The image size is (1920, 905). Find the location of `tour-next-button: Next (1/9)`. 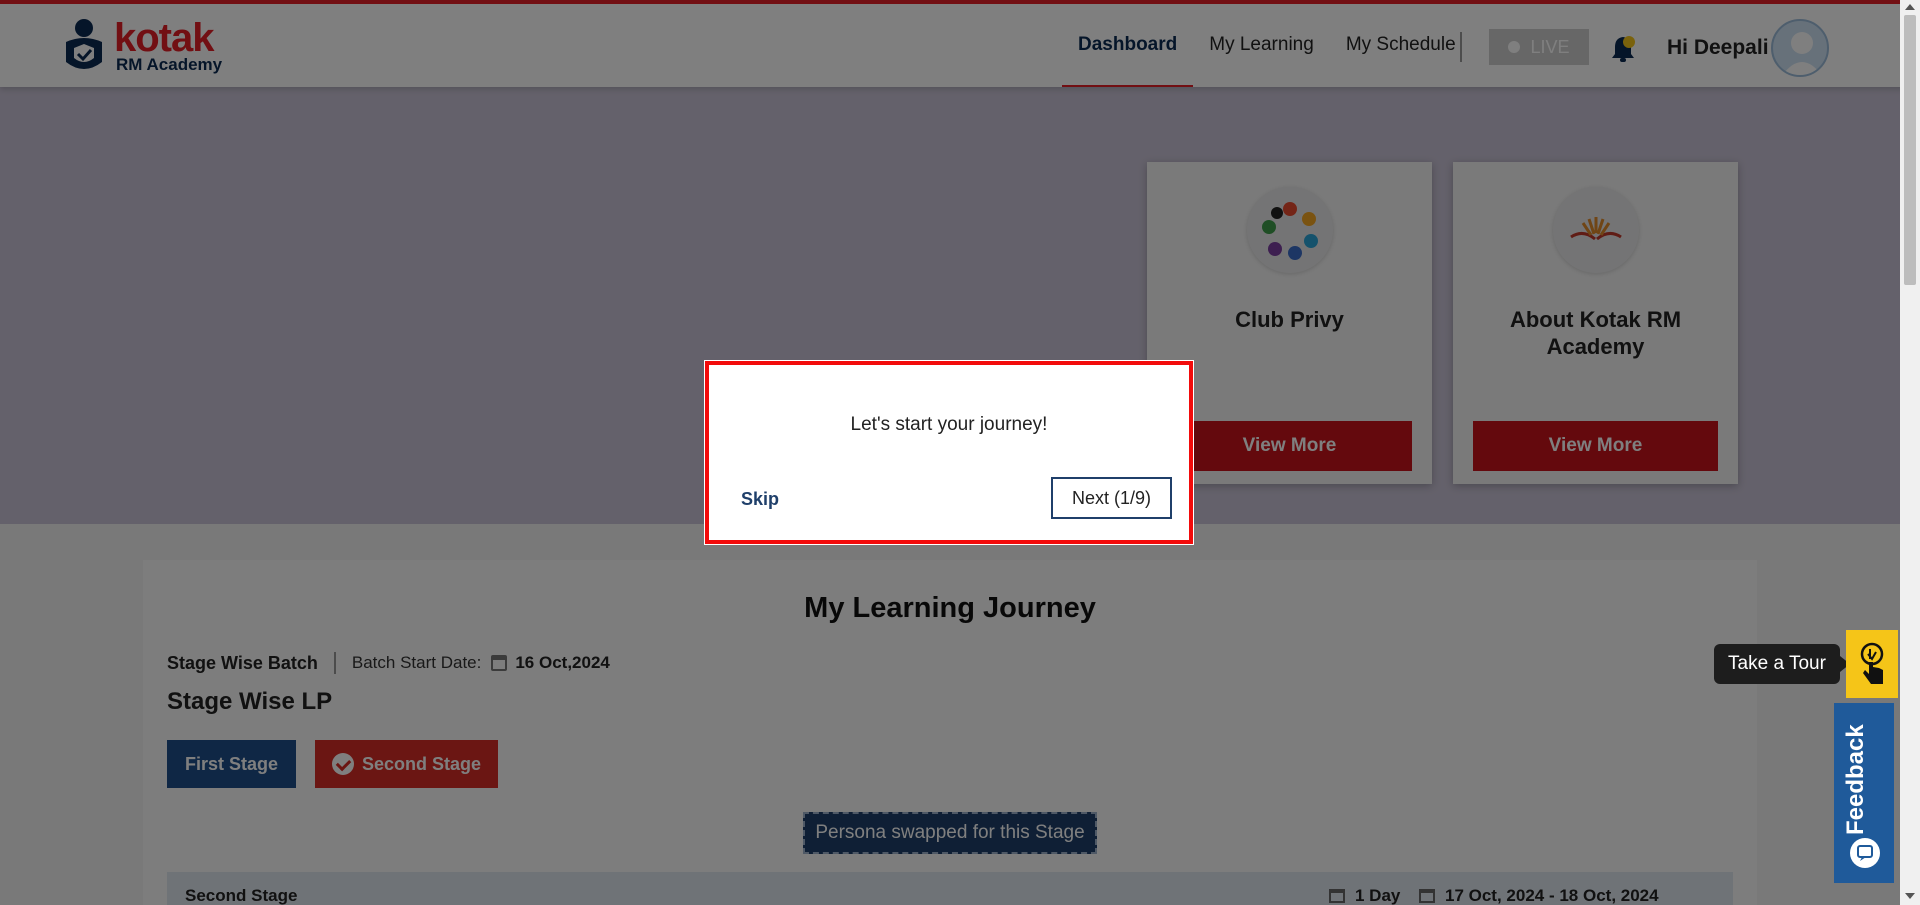

tour-next-button: Next (1/9) is located at coordinates (1111, 498).